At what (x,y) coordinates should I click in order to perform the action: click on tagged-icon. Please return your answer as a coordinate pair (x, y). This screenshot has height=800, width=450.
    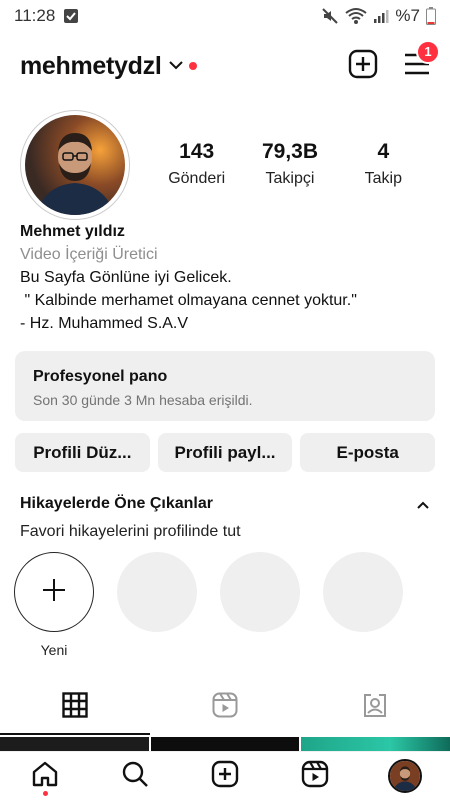
    Looking at the image, I should click on (375, 707).